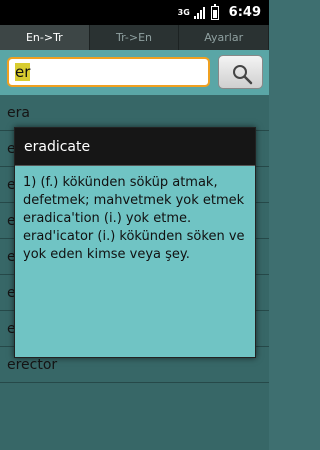 The height and width of the screenshot is (450, 320). I want to click on tab-tr-en: Tr->En, so click(135, 37).